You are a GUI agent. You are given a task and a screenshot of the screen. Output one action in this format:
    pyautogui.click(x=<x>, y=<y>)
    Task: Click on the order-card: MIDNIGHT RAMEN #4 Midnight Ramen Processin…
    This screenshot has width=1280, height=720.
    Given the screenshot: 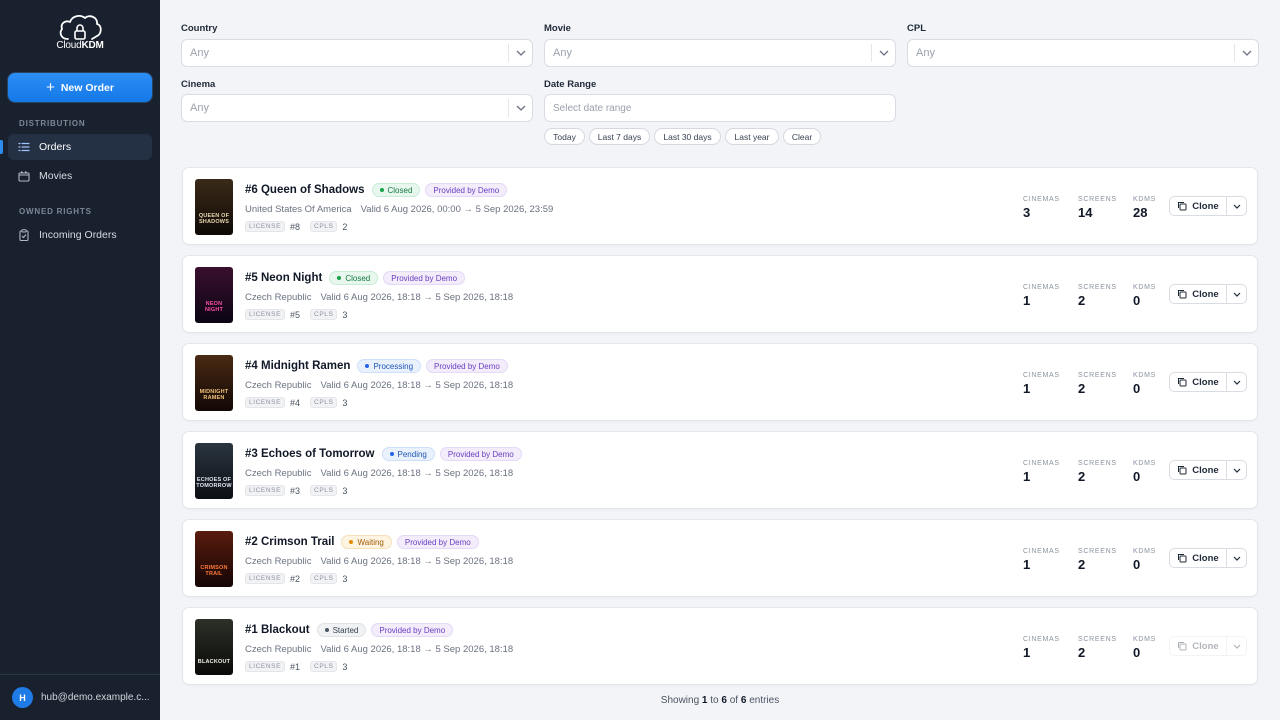 What is the action you would take?
    pyautogui.click(x=720, y=382)
    